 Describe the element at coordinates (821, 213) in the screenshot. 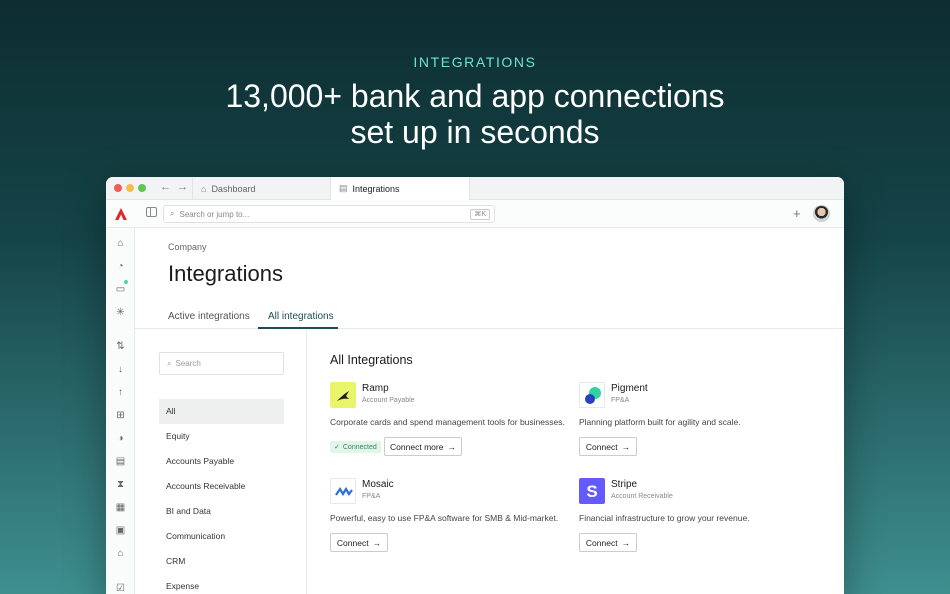

I see `avatar` at that location.